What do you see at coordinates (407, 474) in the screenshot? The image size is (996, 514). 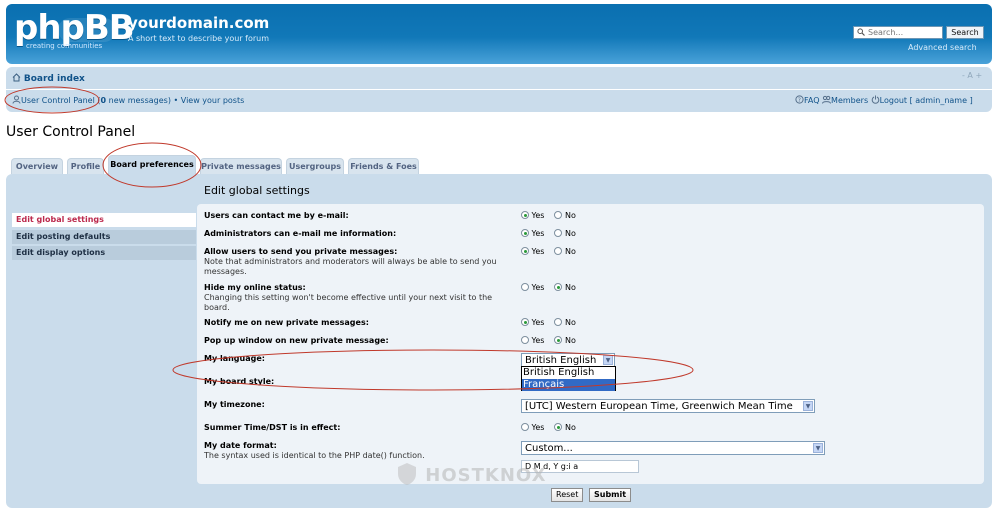 I see `shield-icon` at bounding box center [407, 474].